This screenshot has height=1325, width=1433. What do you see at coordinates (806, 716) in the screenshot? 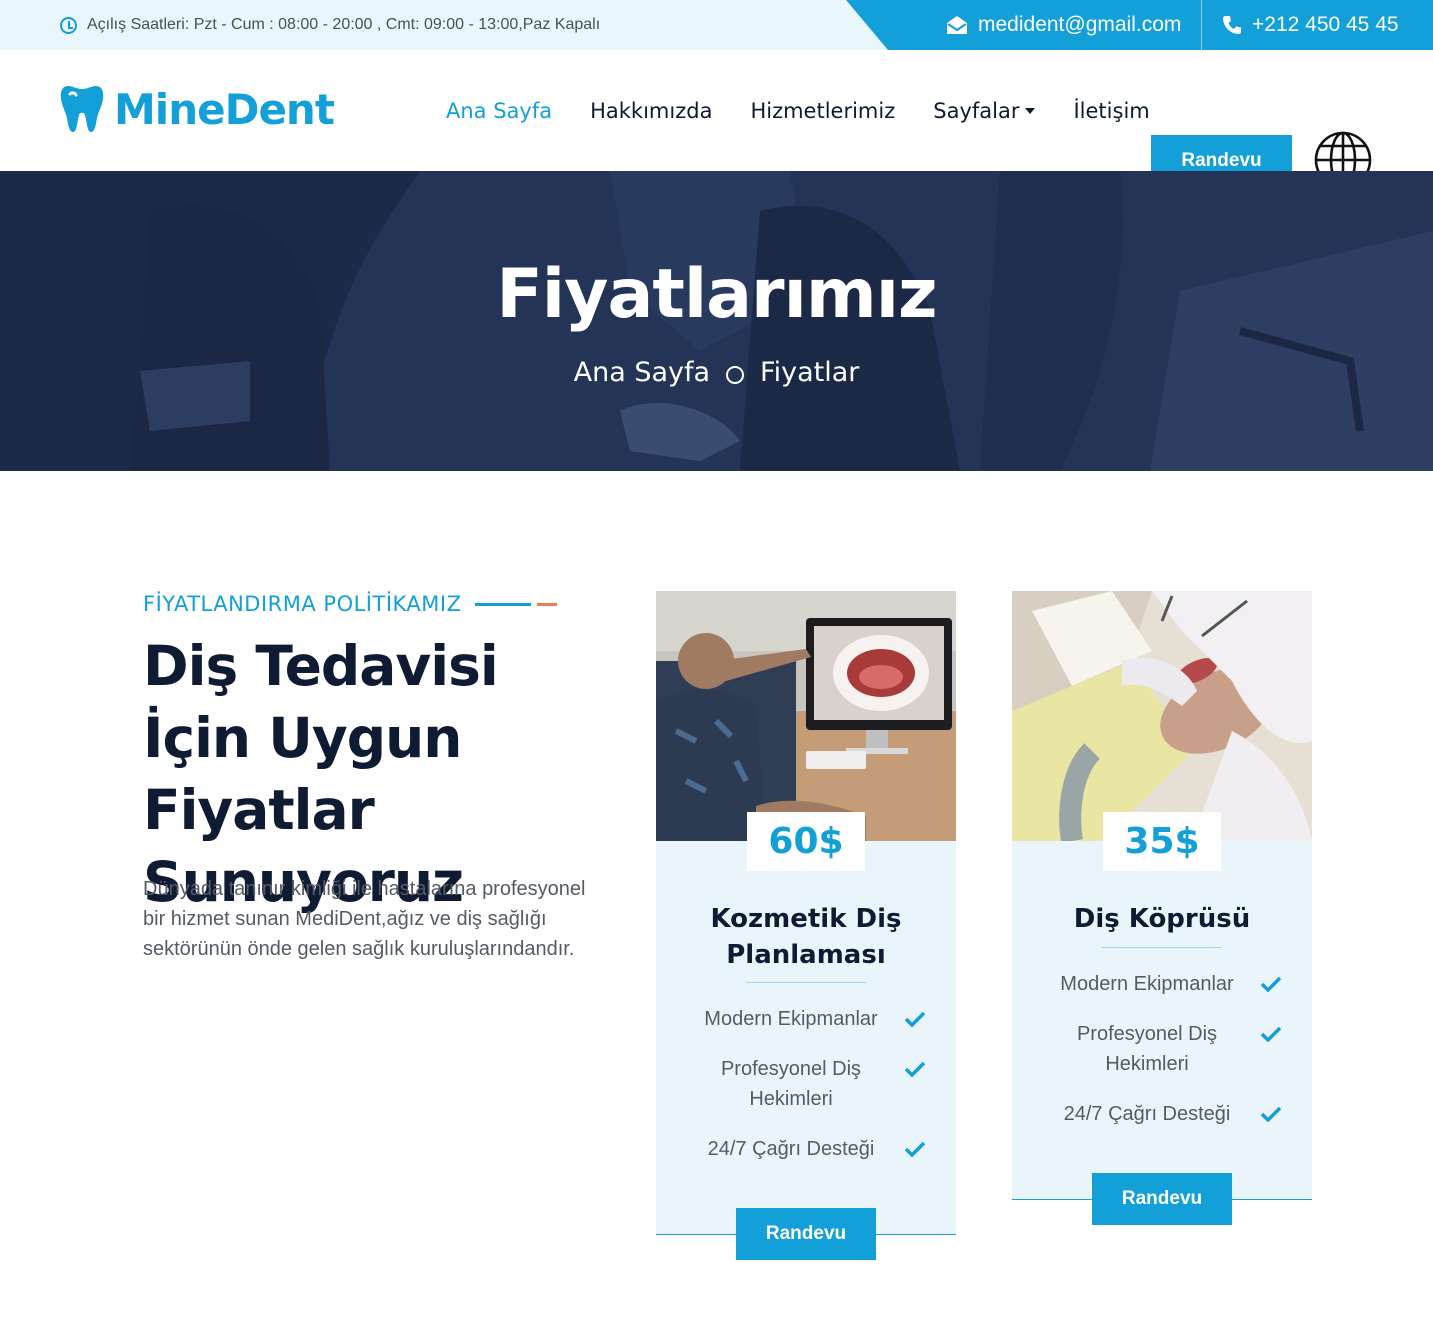
I see `dentist-monitor-photo` at bounding box center [806, 716].